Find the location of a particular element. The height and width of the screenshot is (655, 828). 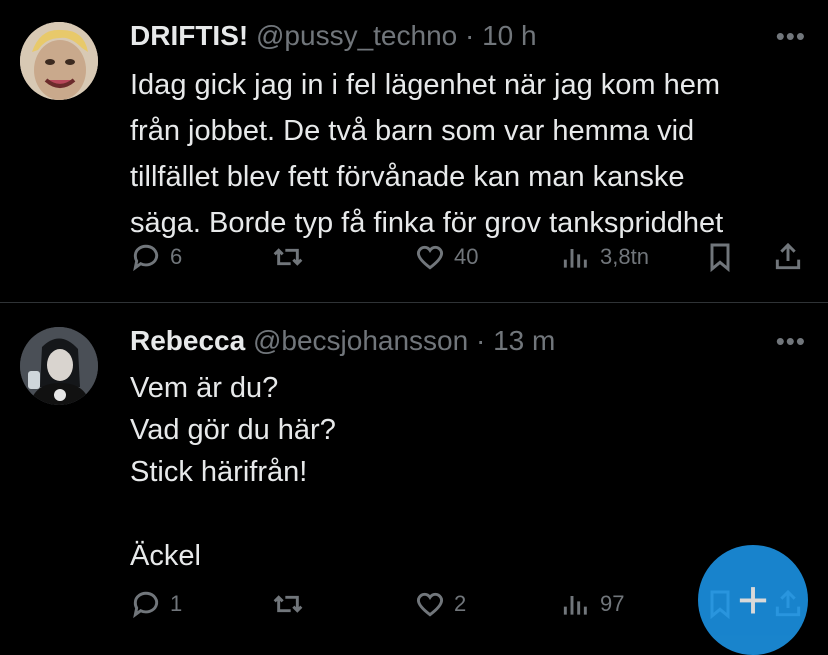

display-name: DRIFTIS! is located at coordinates (189, 35).